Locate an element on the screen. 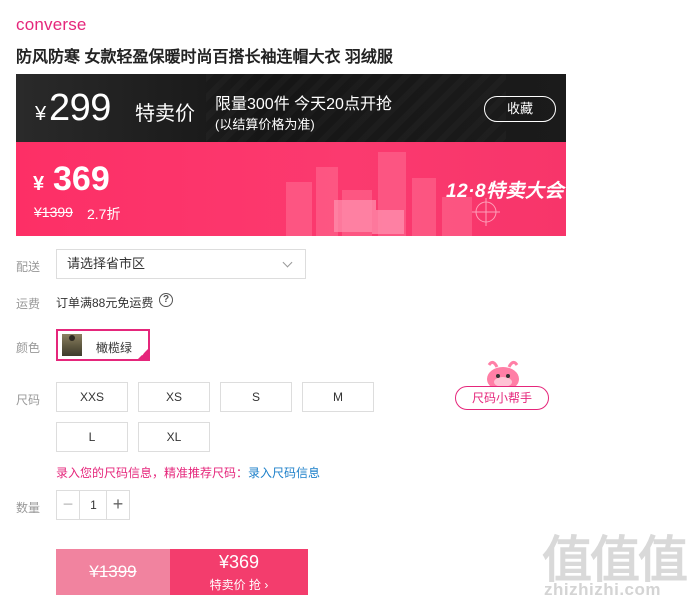 The width and height of the screenshot is (694, 605). quantity-input: 1 is located at coordinates (93, 505).